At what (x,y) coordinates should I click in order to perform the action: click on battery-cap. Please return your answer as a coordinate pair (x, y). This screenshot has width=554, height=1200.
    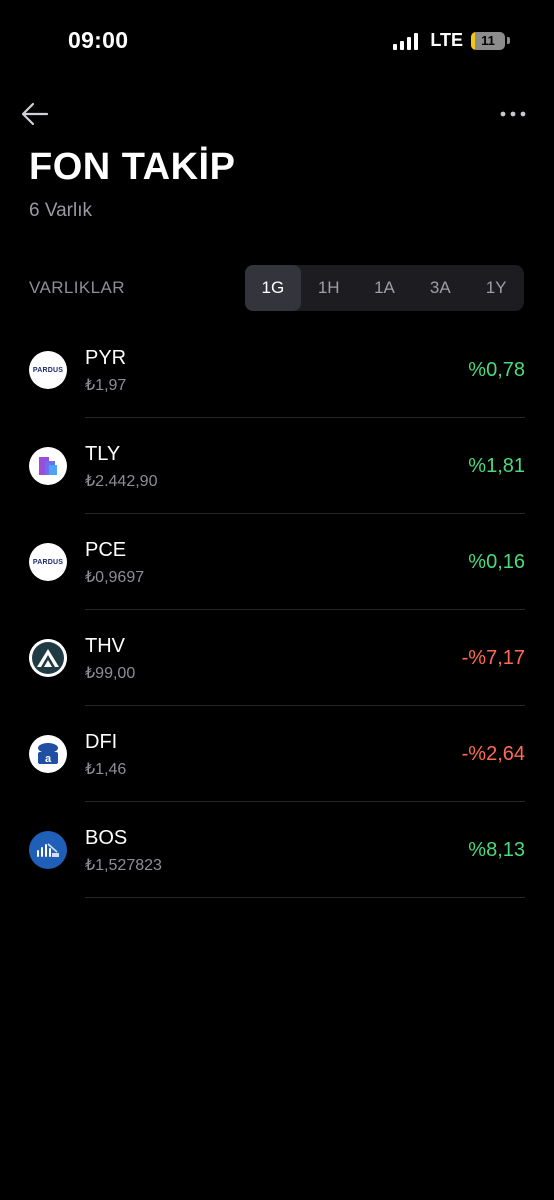
    Looking at the image, I should click on (508, 40).